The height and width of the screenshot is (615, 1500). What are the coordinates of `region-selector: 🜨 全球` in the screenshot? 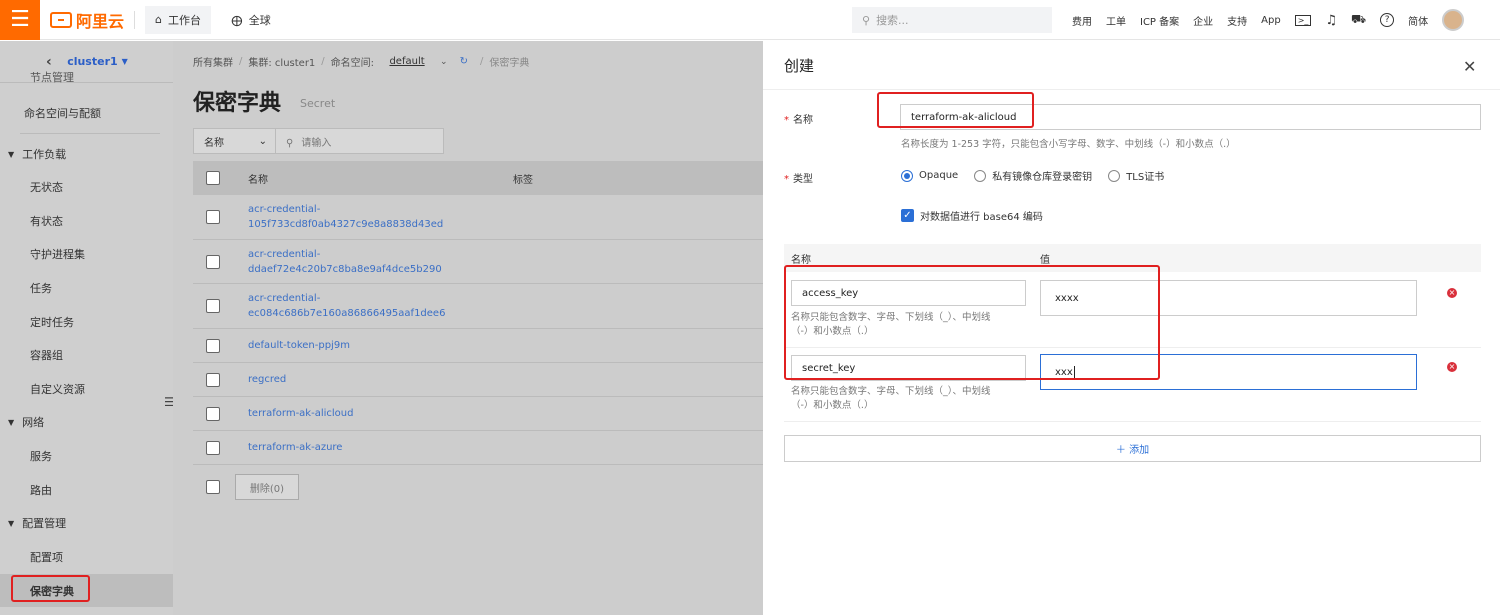 It's located at (251, 19).